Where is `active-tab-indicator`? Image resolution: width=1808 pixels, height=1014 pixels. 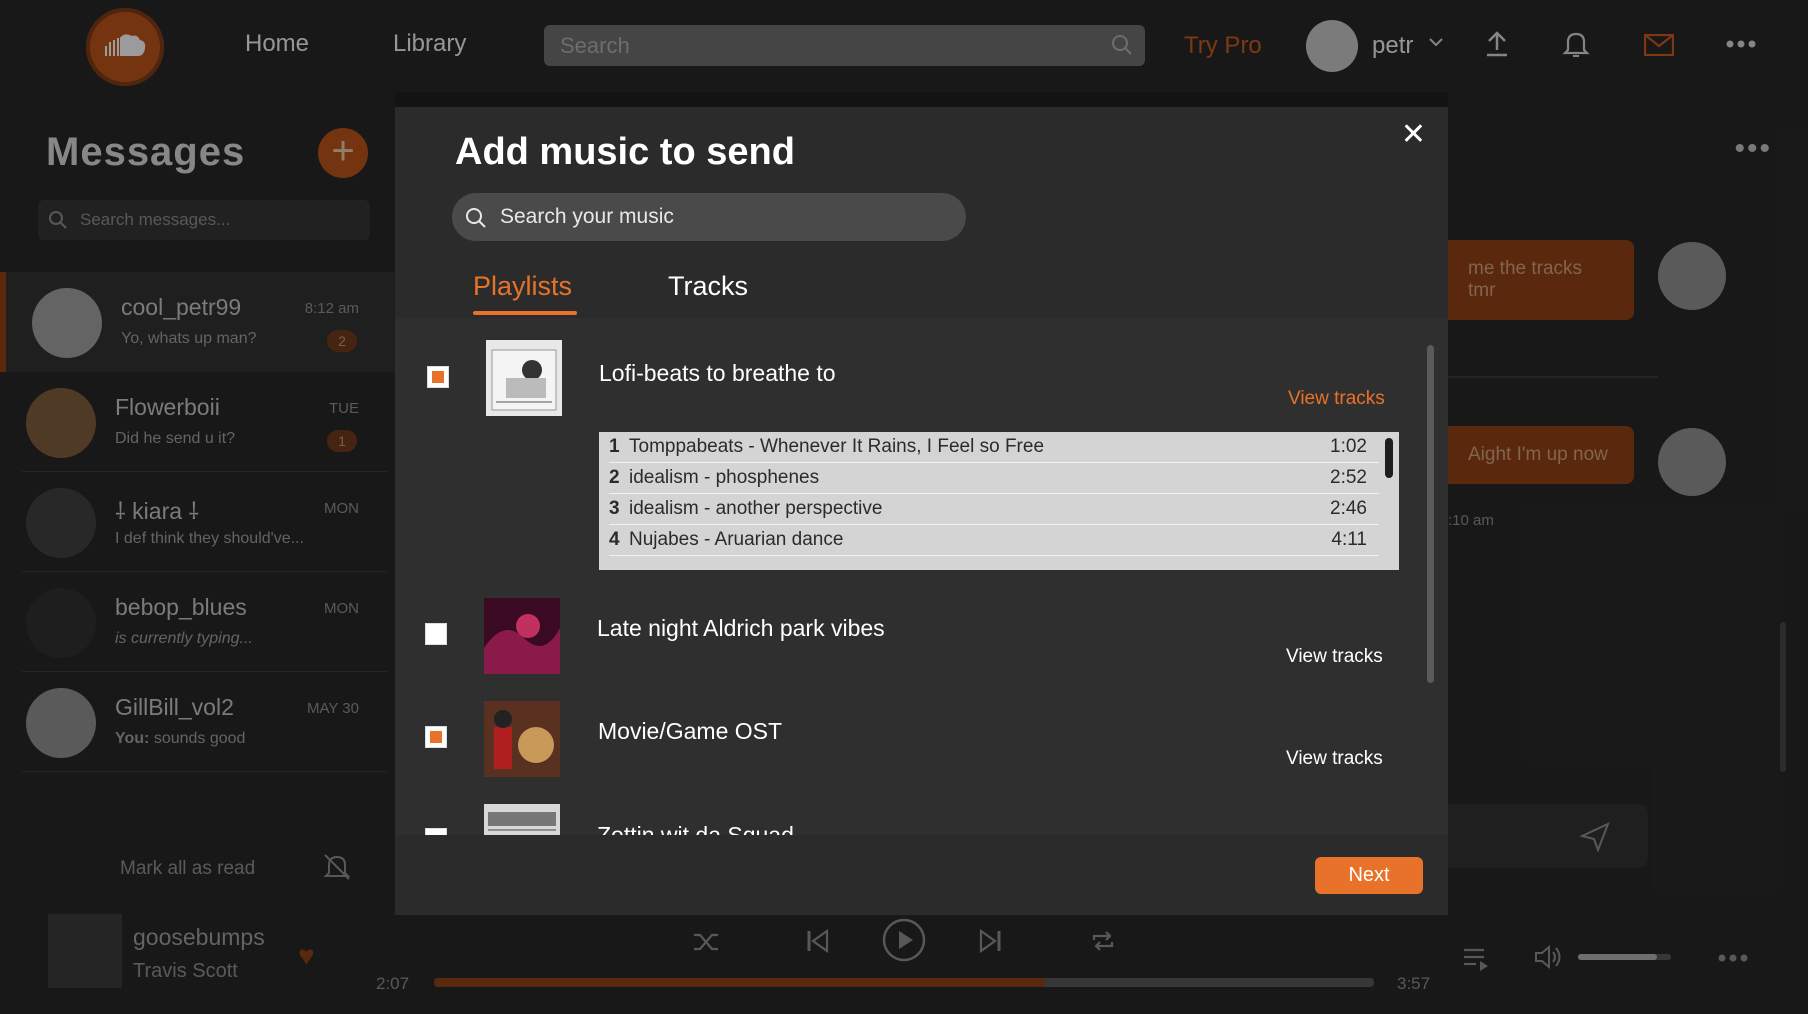 active-tab-indicator is located at coordinates (525, 313).